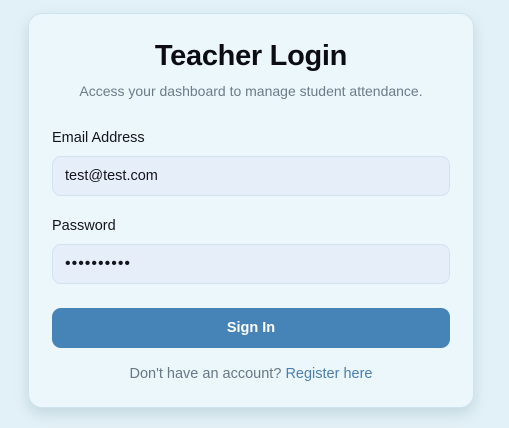  Describe the element at coordinates (251, 264) in the screenshot. I see `password-field` at that location.